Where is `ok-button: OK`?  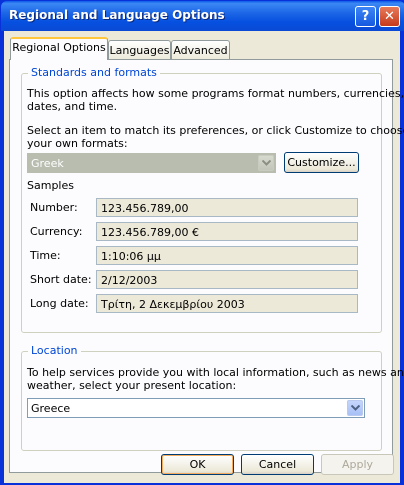
ok-button: OK is located at coordinates (197, 464).